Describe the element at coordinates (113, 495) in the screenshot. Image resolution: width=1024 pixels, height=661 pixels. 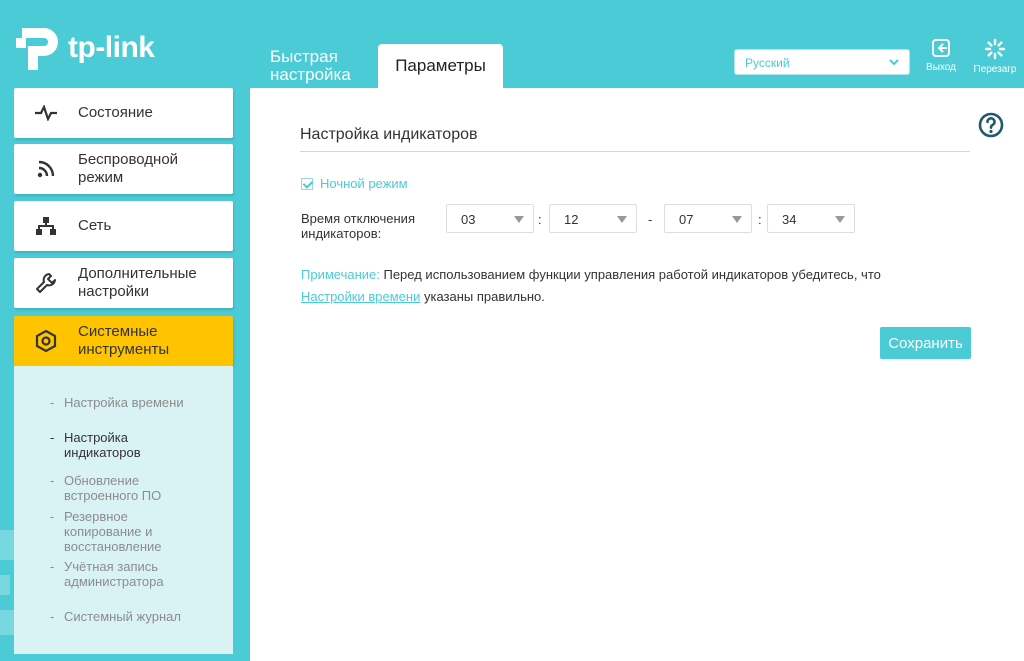
I see `submenu-label-2: встроенного ПО` at that location.